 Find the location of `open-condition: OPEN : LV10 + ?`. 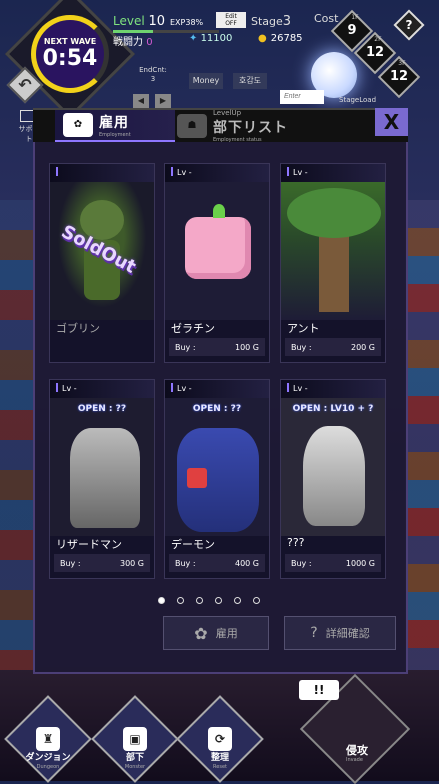

open-condition: OPEN : LV10 + ? is located at coordinates (333, 409).